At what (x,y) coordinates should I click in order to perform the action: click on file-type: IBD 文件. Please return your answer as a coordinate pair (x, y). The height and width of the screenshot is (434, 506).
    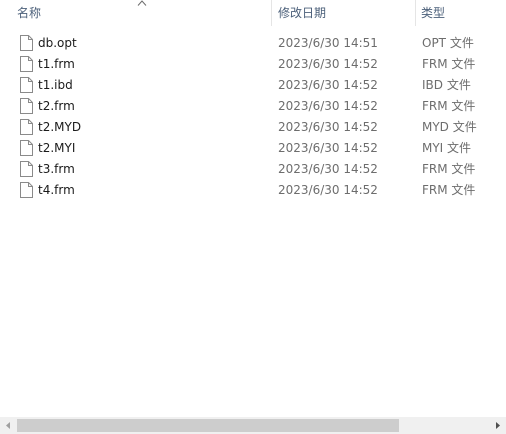
    Looking at the image, I should click on (446, 85).